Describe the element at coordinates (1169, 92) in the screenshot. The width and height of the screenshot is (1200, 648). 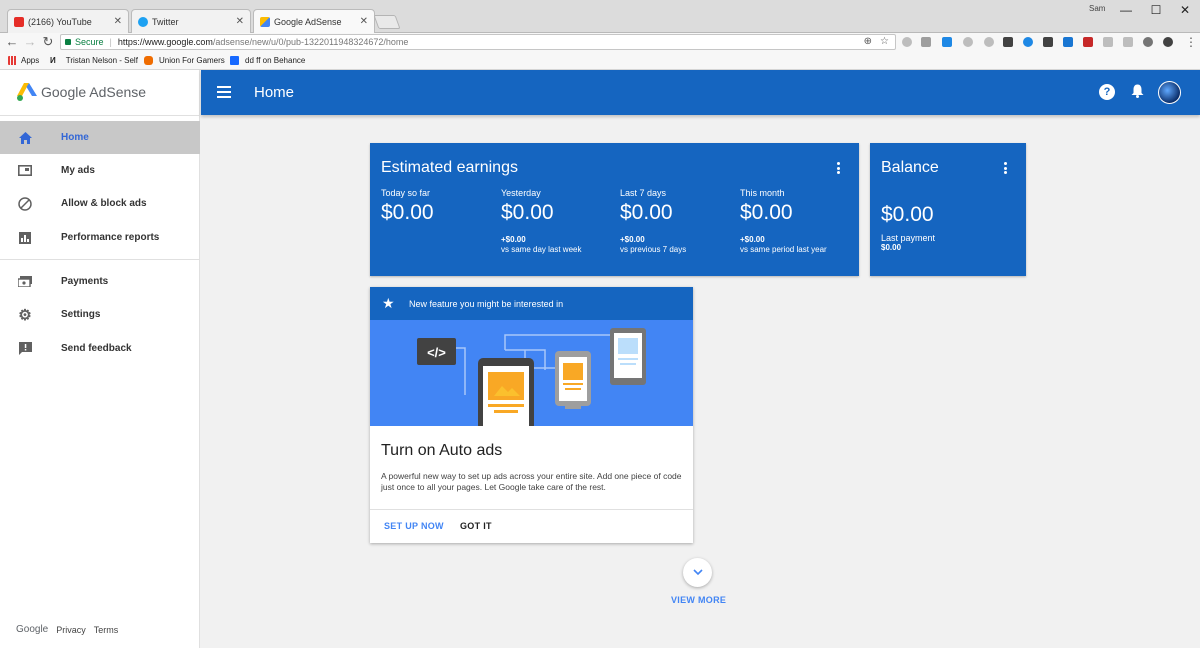
I see `account-avatar` at that location.